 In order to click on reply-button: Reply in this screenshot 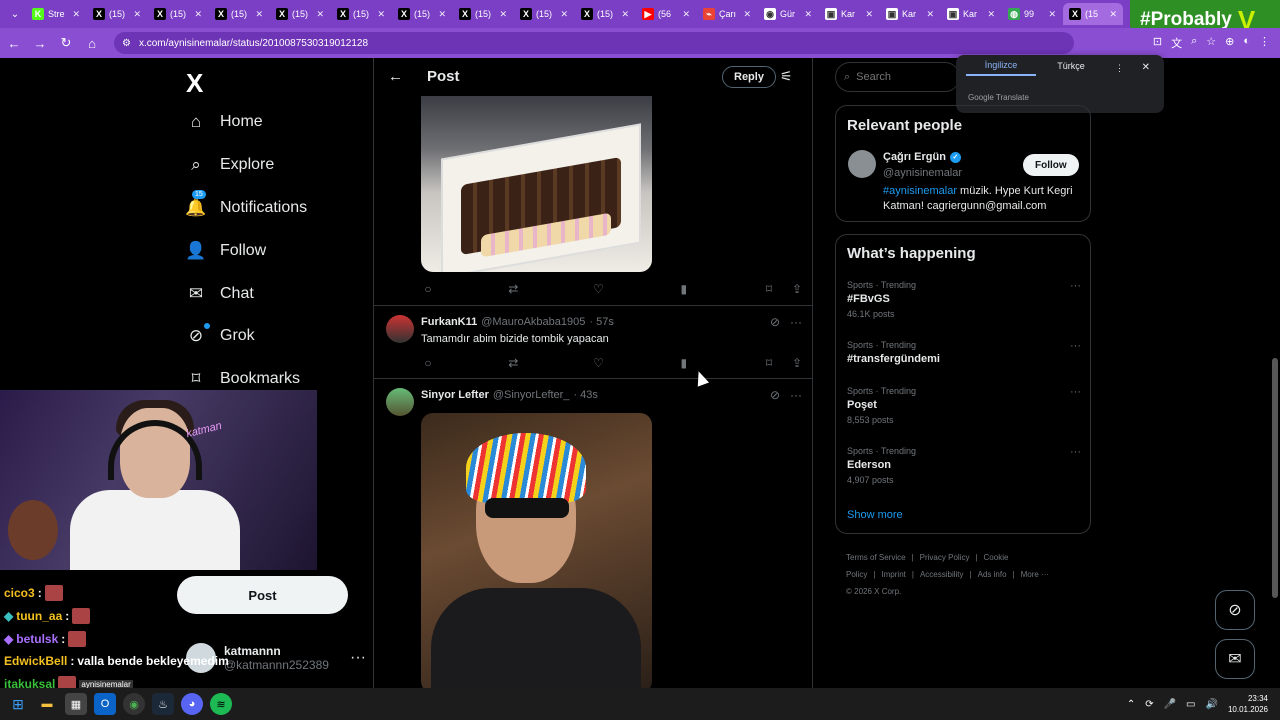, I will do `click(749, 77)`.